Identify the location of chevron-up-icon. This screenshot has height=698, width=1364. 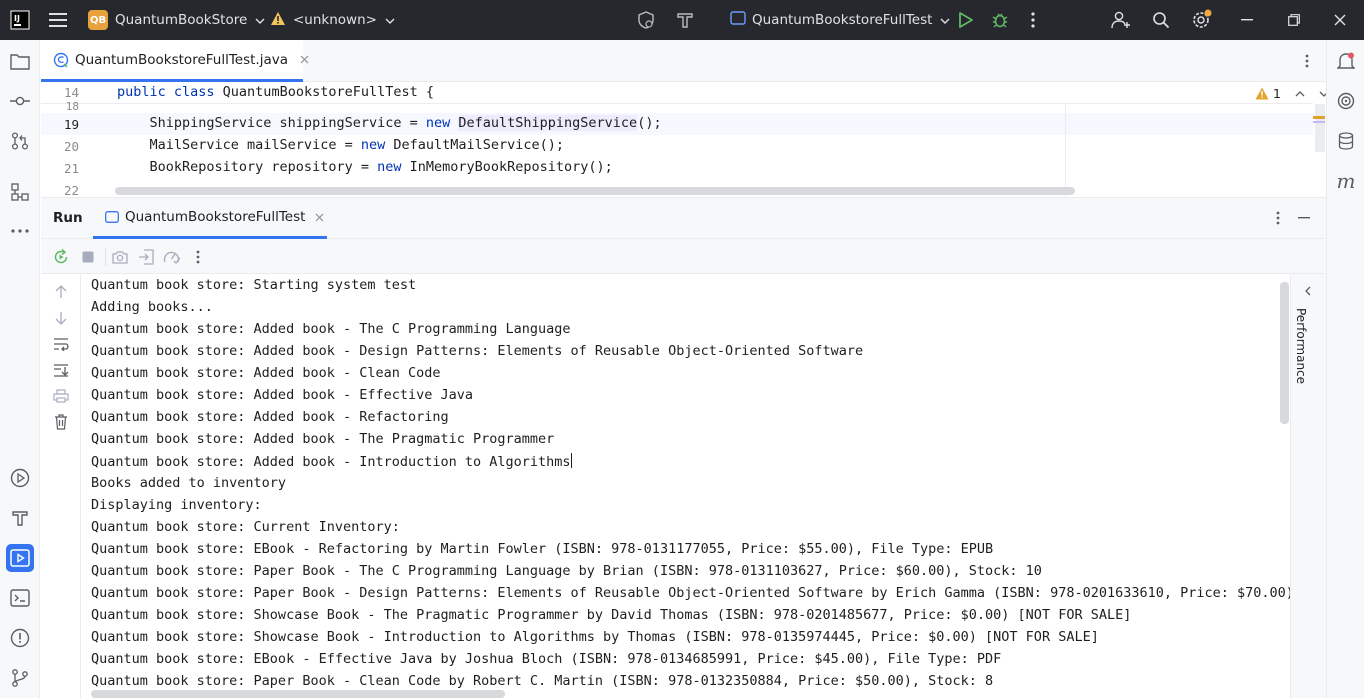
(1300, 93).